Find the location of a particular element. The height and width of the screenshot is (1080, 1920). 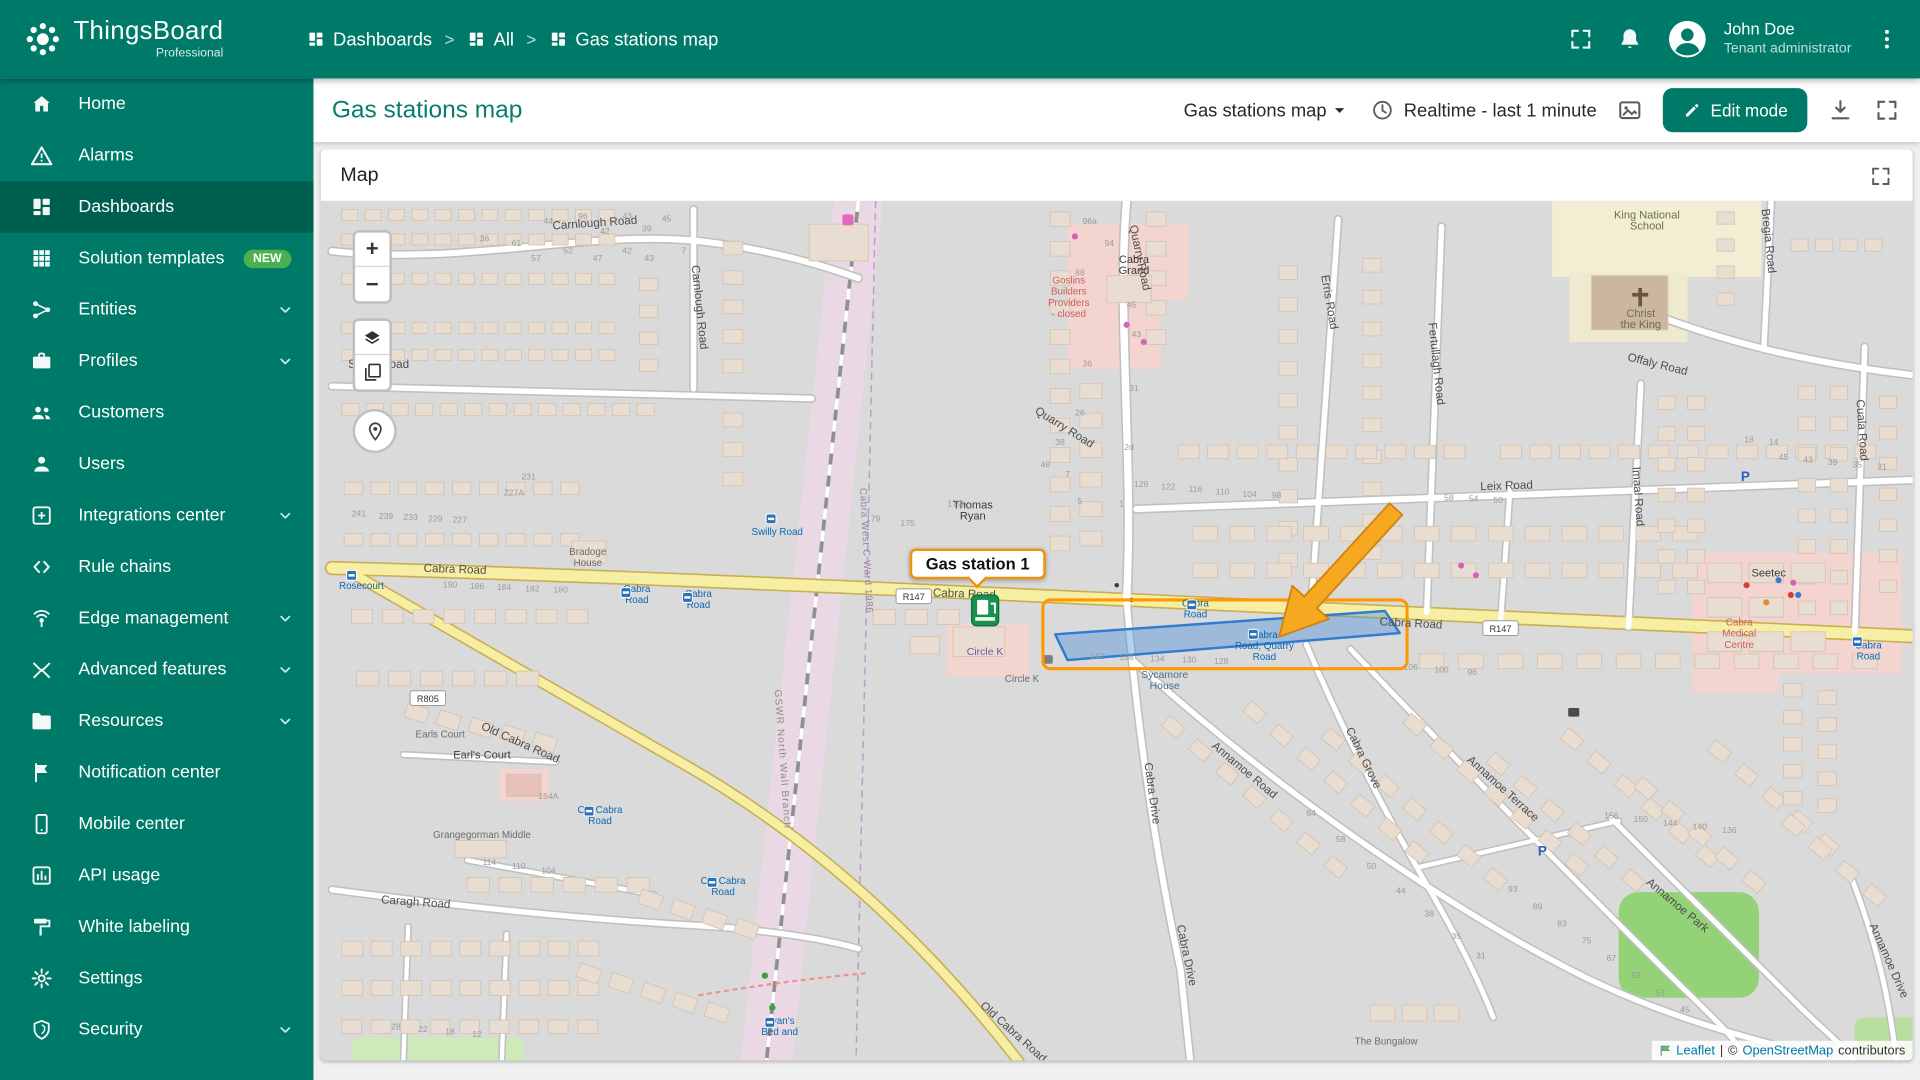

svg-text:CabraGrand: Cabra Grand is located at coordinates (1134, 265).